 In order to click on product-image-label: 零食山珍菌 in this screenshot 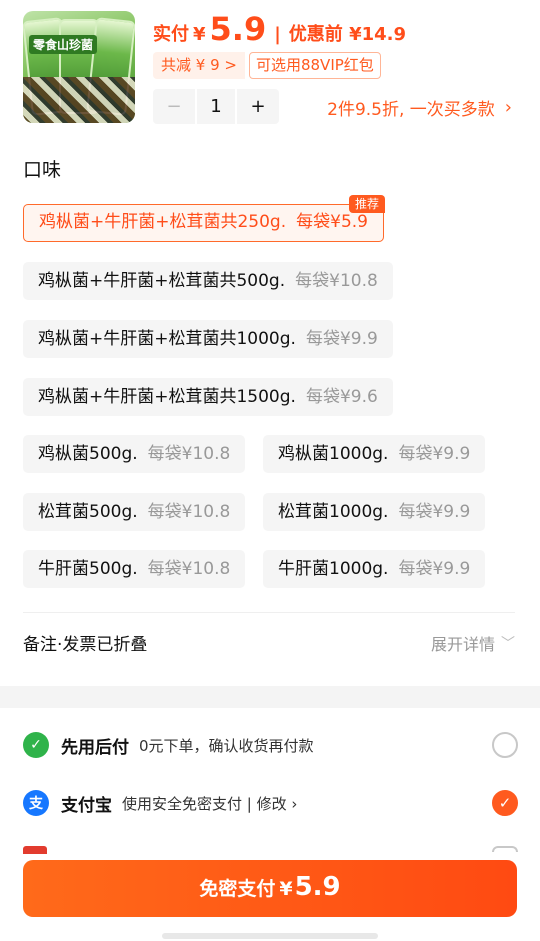, I will do `click(63, 44)`.